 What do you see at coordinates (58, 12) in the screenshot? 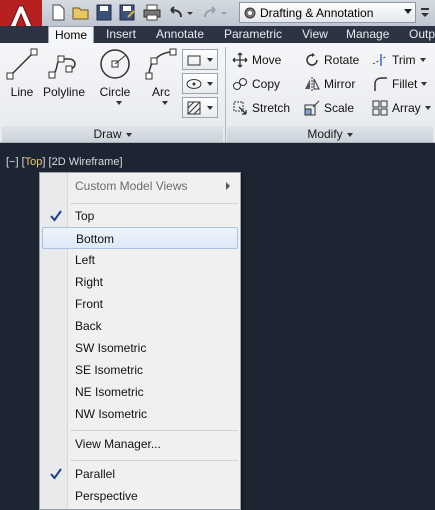
I see `new-file-icon` at bounding box center [58, 12].